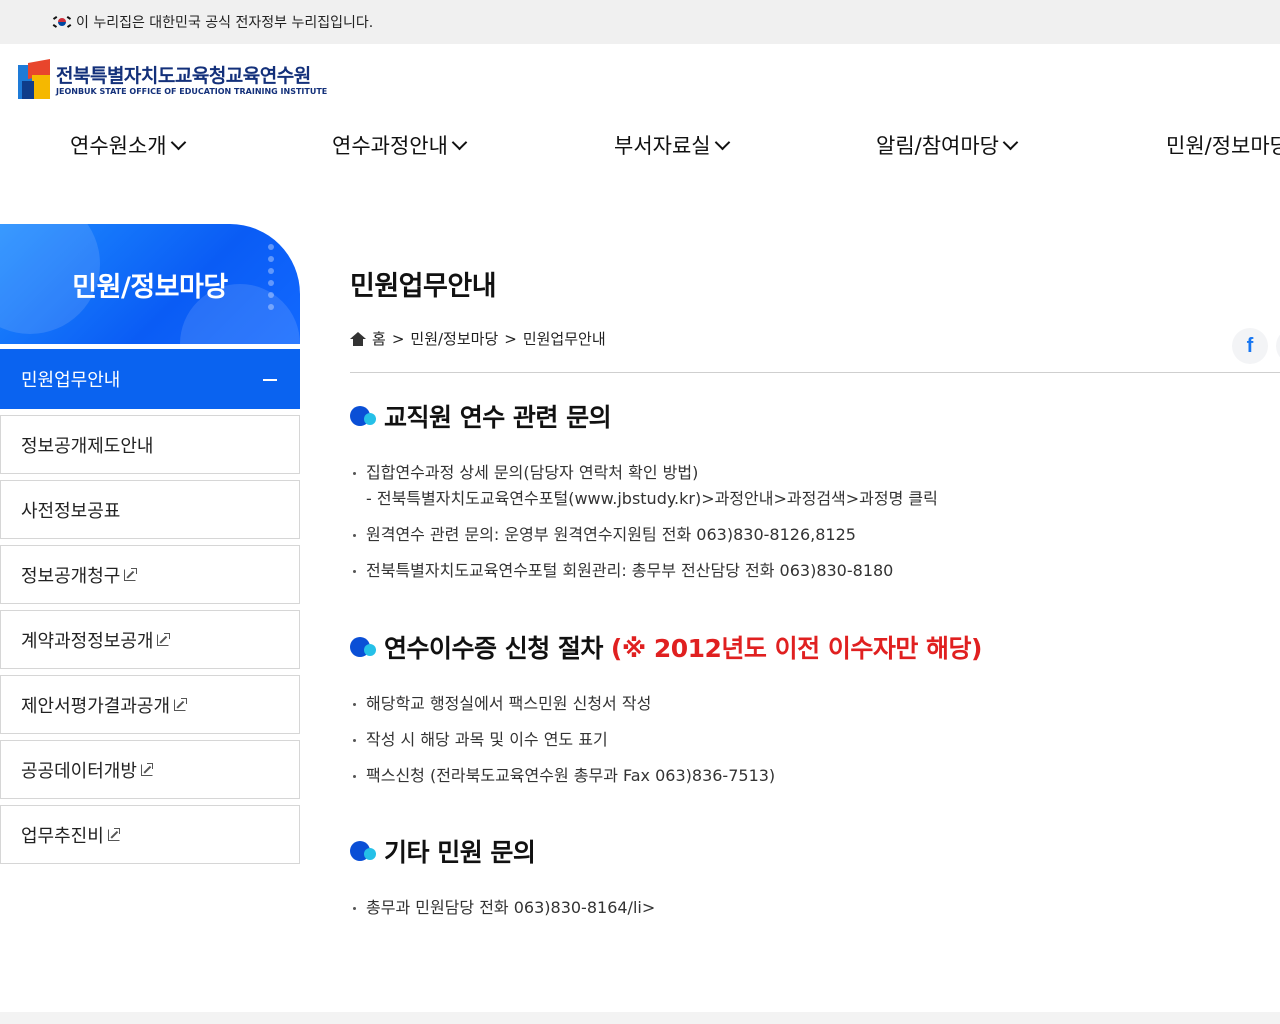 This screenshot has height=1024, width=1280. What do you see at coordinates (379, 338) in the screenshot?
I see `breadcrumb-home: 홈` at bounding box center [379, 338].